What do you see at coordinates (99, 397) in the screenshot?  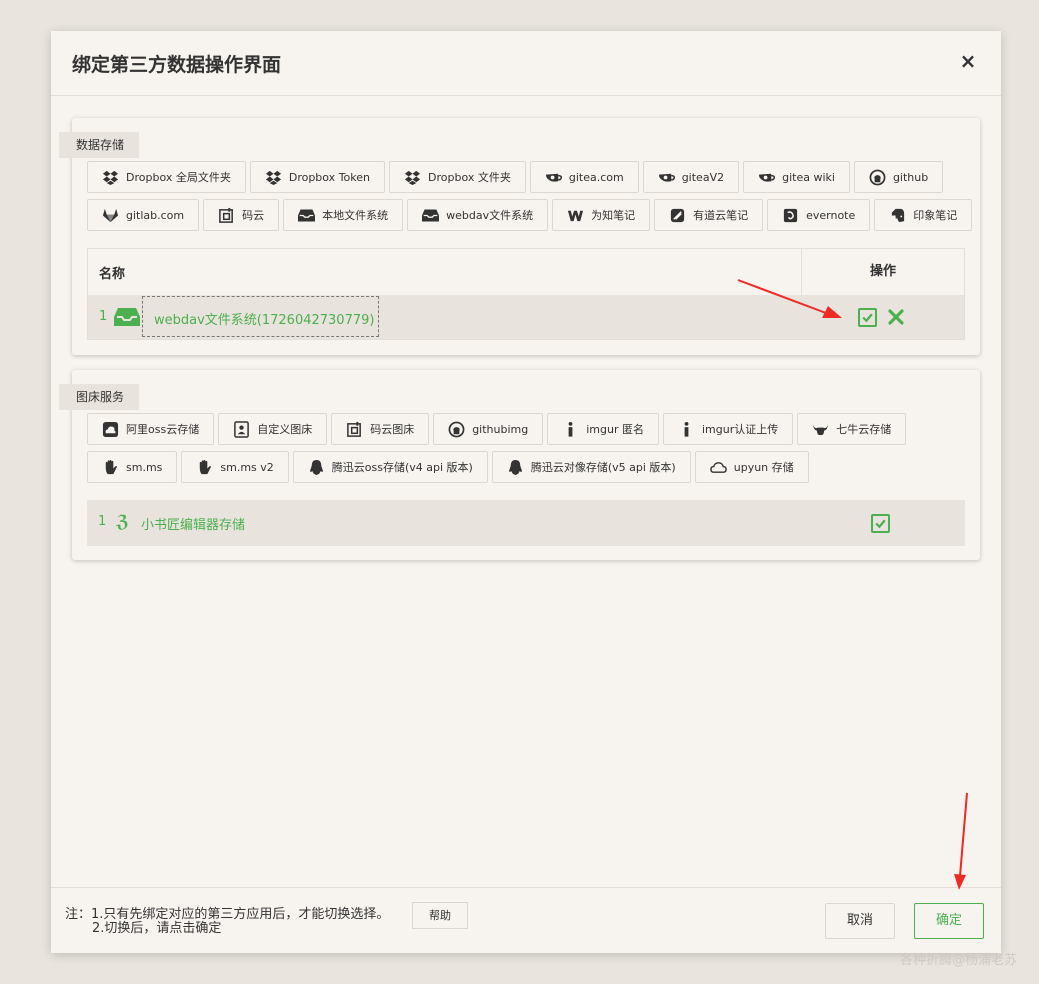 I see `image-host-section-label: 图床服务` at bounding box center [99, 397].